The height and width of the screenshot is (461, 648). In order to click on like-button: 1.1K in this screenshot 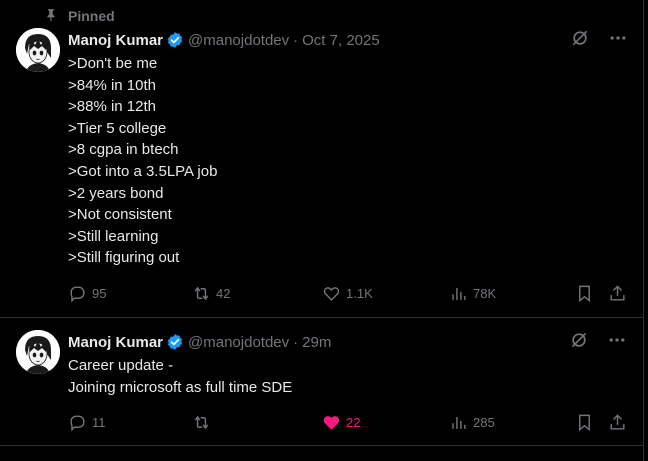, I will do `click(347, 293)`.